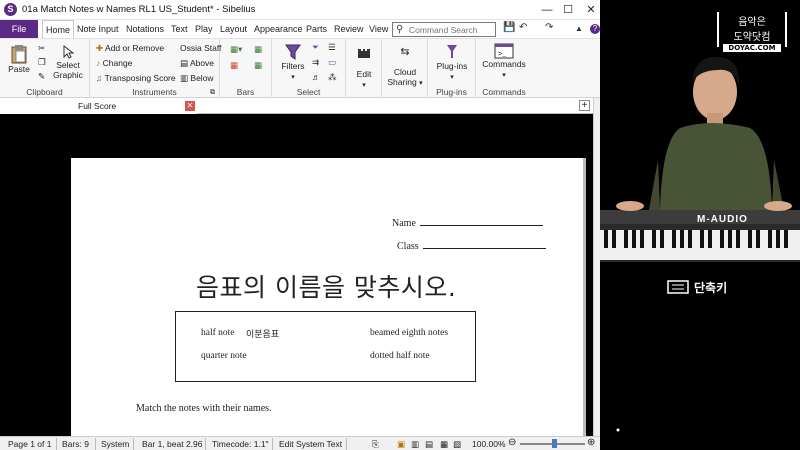 This screenshot has width=800, height=450. I want to click on document-tabs: Full Score ✕, so click(300, 106).